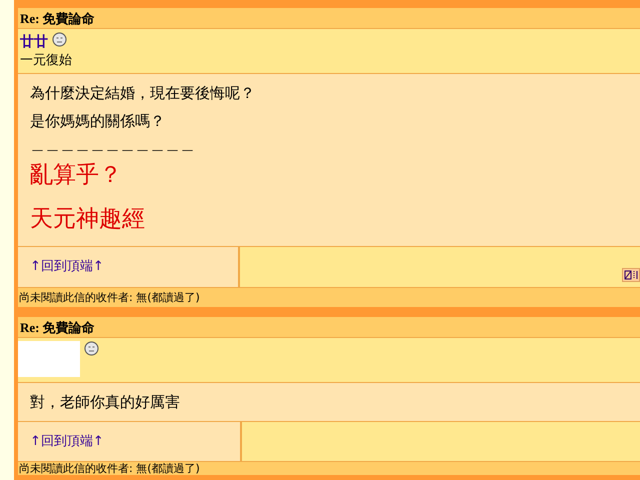 This screenshot has width=640, height=480. What do you see at coordinates (76, 174) in the screenshot?
I see `signature-text: 亂算乎？` at bounding box center [76, 174].